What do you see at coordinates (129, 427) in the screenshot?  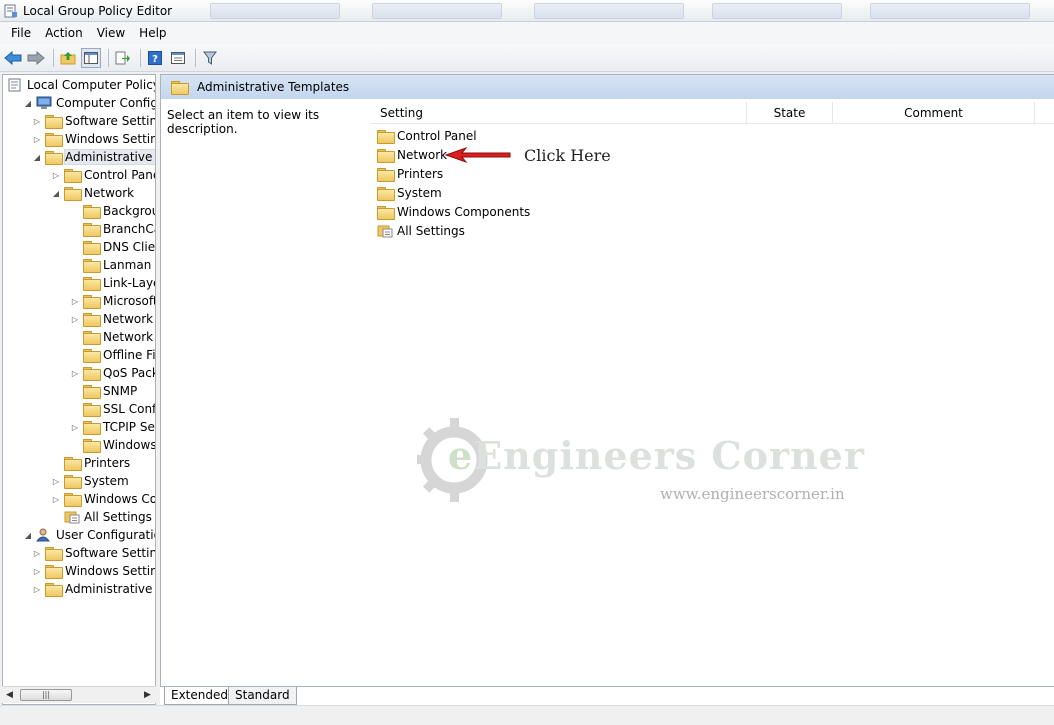 I see `tree-node-label: TCPIP Set` at bounding box center [129, 427].